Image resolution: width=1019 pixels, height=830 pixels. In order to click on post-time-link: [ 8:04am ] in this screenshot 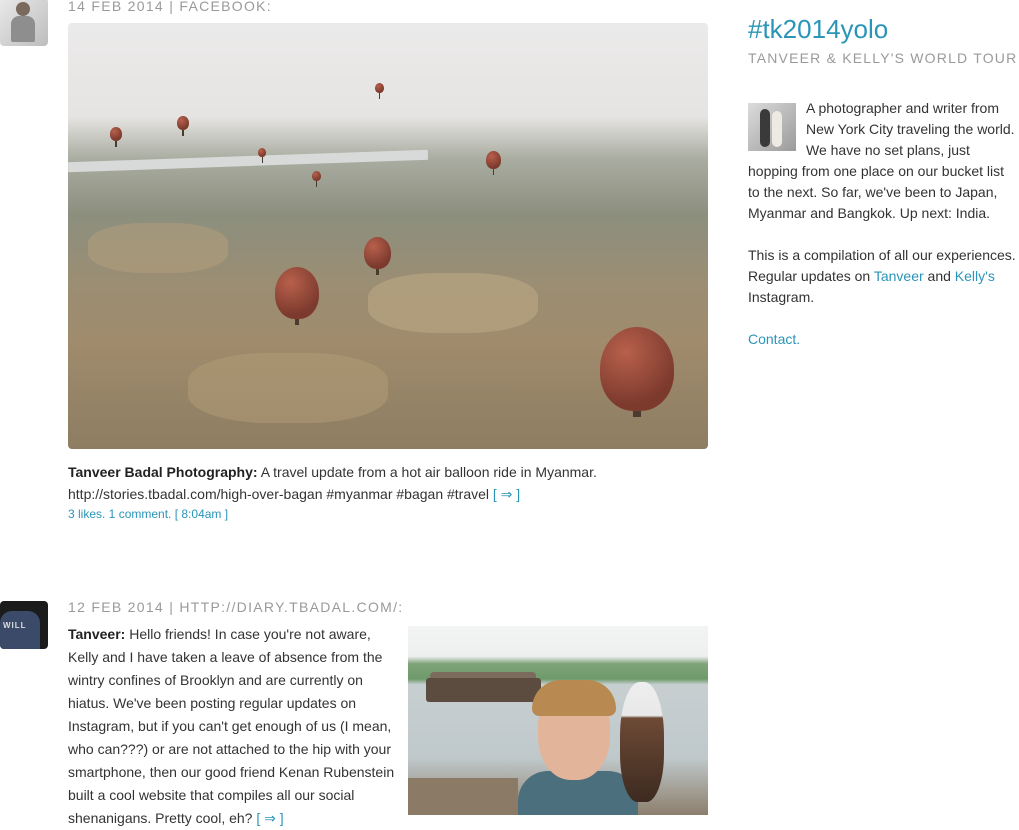, I will do `click(201, 514)`.